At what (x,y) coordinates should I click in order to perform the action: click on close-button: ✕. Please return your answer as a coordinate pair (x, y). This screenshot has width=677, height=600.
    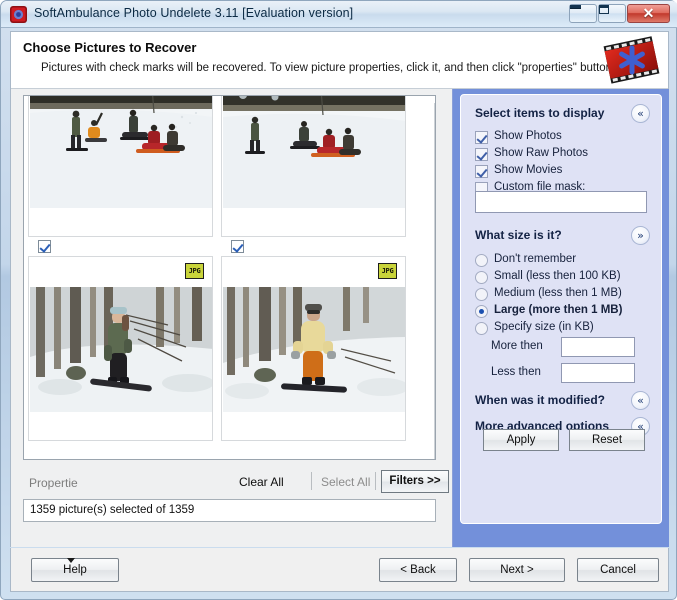
    Looking at the image, I should click on (648, 13).